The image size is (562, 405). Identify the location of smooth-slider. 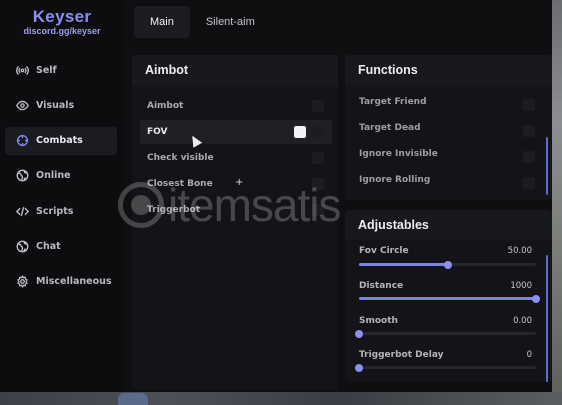
(445, 333).